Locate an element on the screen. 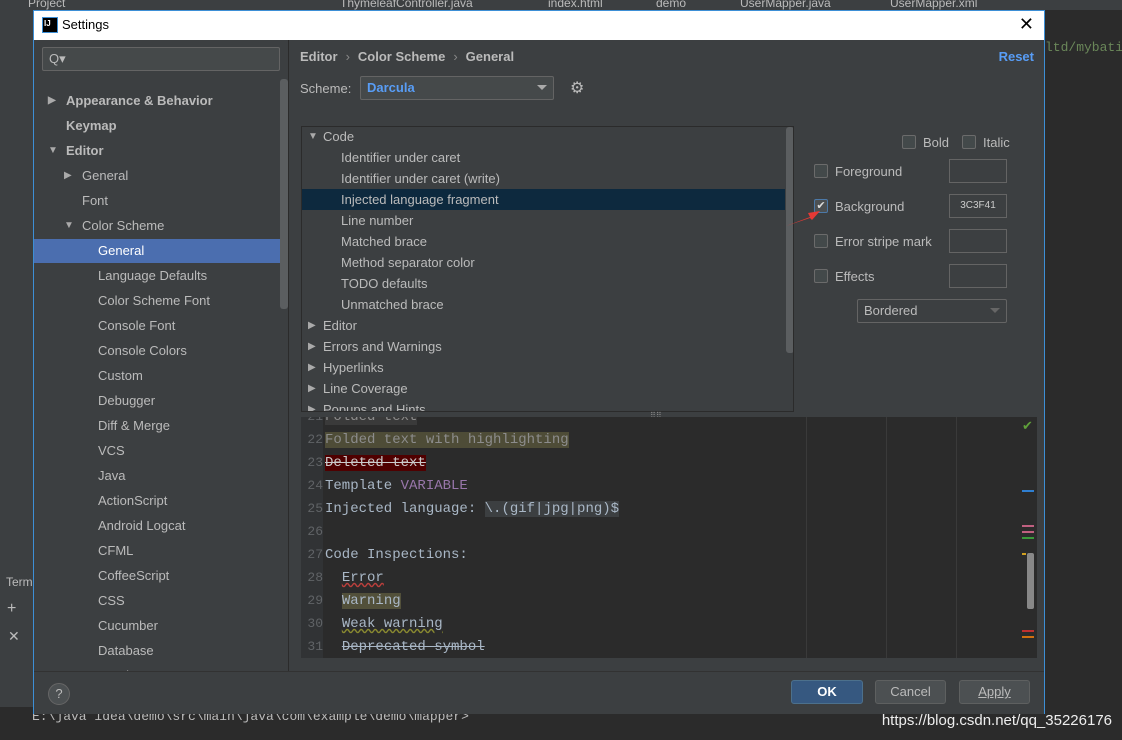 The height and width of the screenshot is (740, 1122). background-label: Background is located at coordinates (870, 206).